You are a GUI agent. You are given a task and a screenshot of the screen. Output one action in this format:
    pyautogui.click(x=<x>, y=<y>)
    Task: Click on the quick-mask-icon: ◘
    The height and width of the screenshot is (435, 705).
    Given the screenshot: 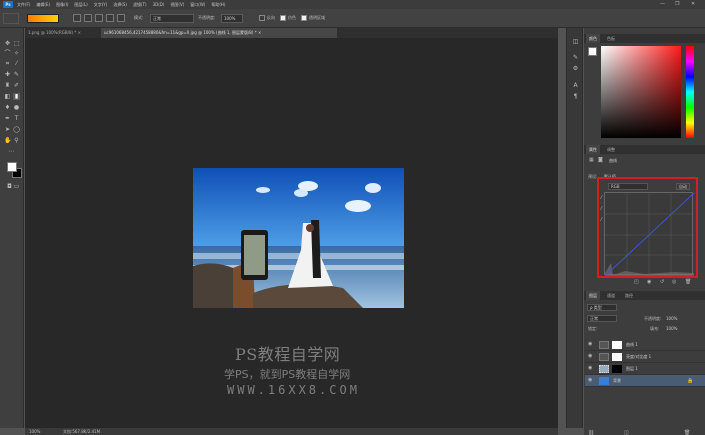 What is the action you would take?
    pyautogui.click(x=9, y=186)
    